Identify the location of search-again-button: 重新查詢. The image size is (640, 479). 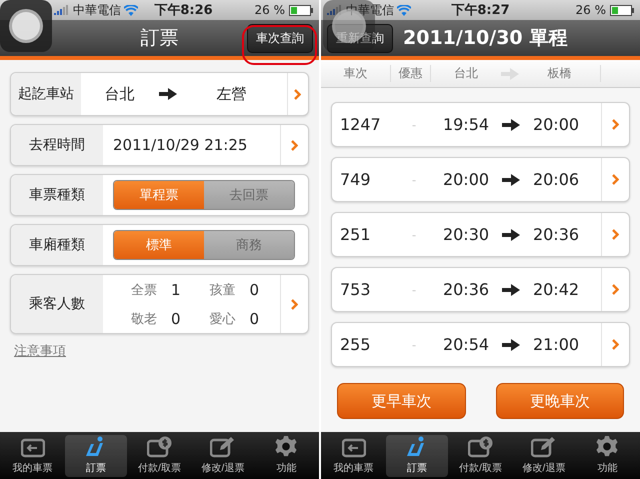
(360, 38).